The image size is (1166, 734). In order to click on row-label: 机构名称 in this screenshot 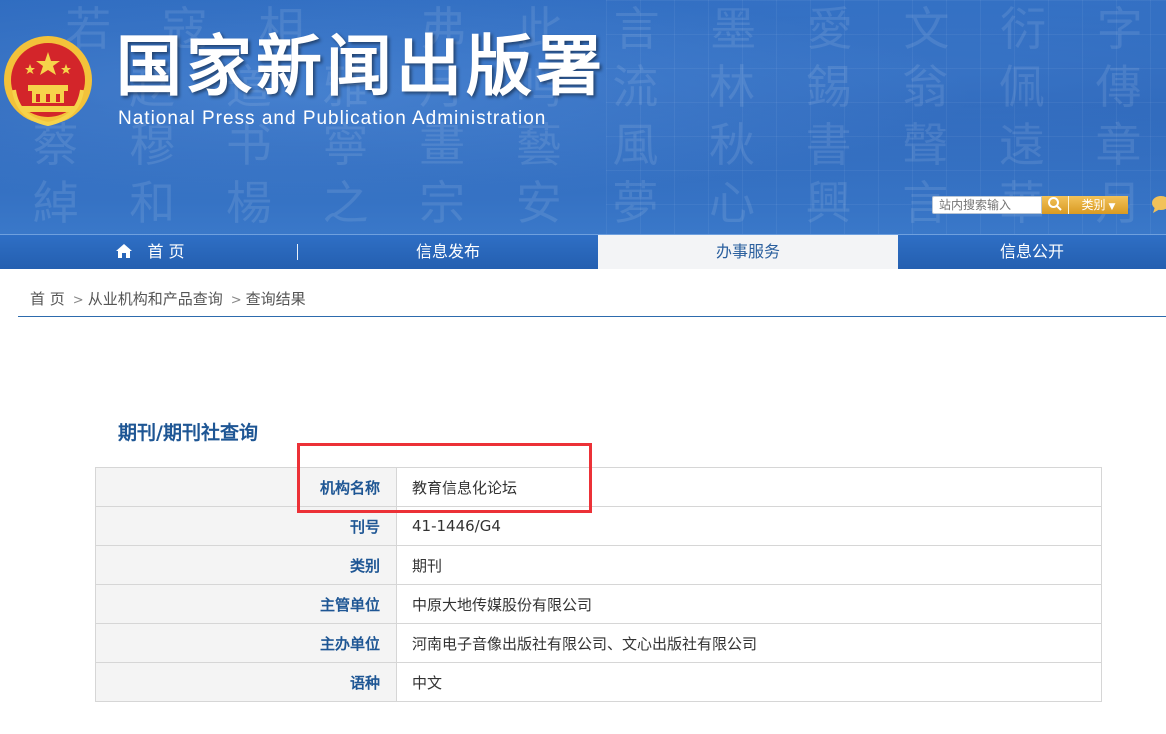, I will do `click(246, 487)`.